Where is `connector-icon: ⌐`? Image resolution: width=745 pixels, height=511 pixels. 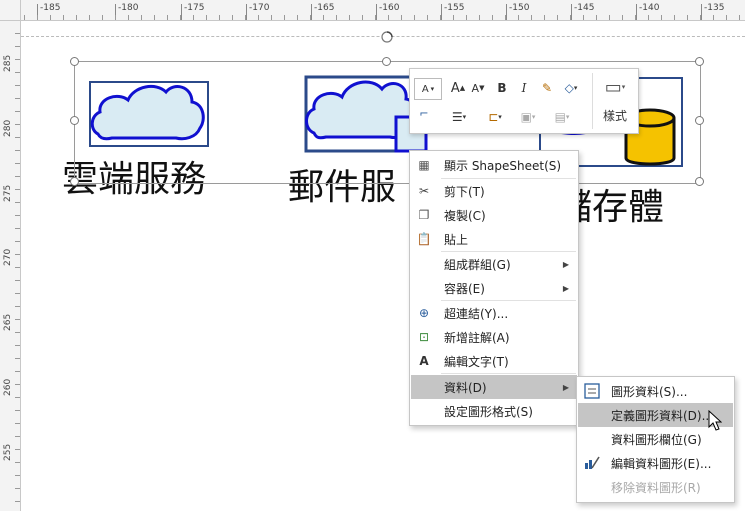 connector-icon: ⌐ is located at coordinates (424, 113).